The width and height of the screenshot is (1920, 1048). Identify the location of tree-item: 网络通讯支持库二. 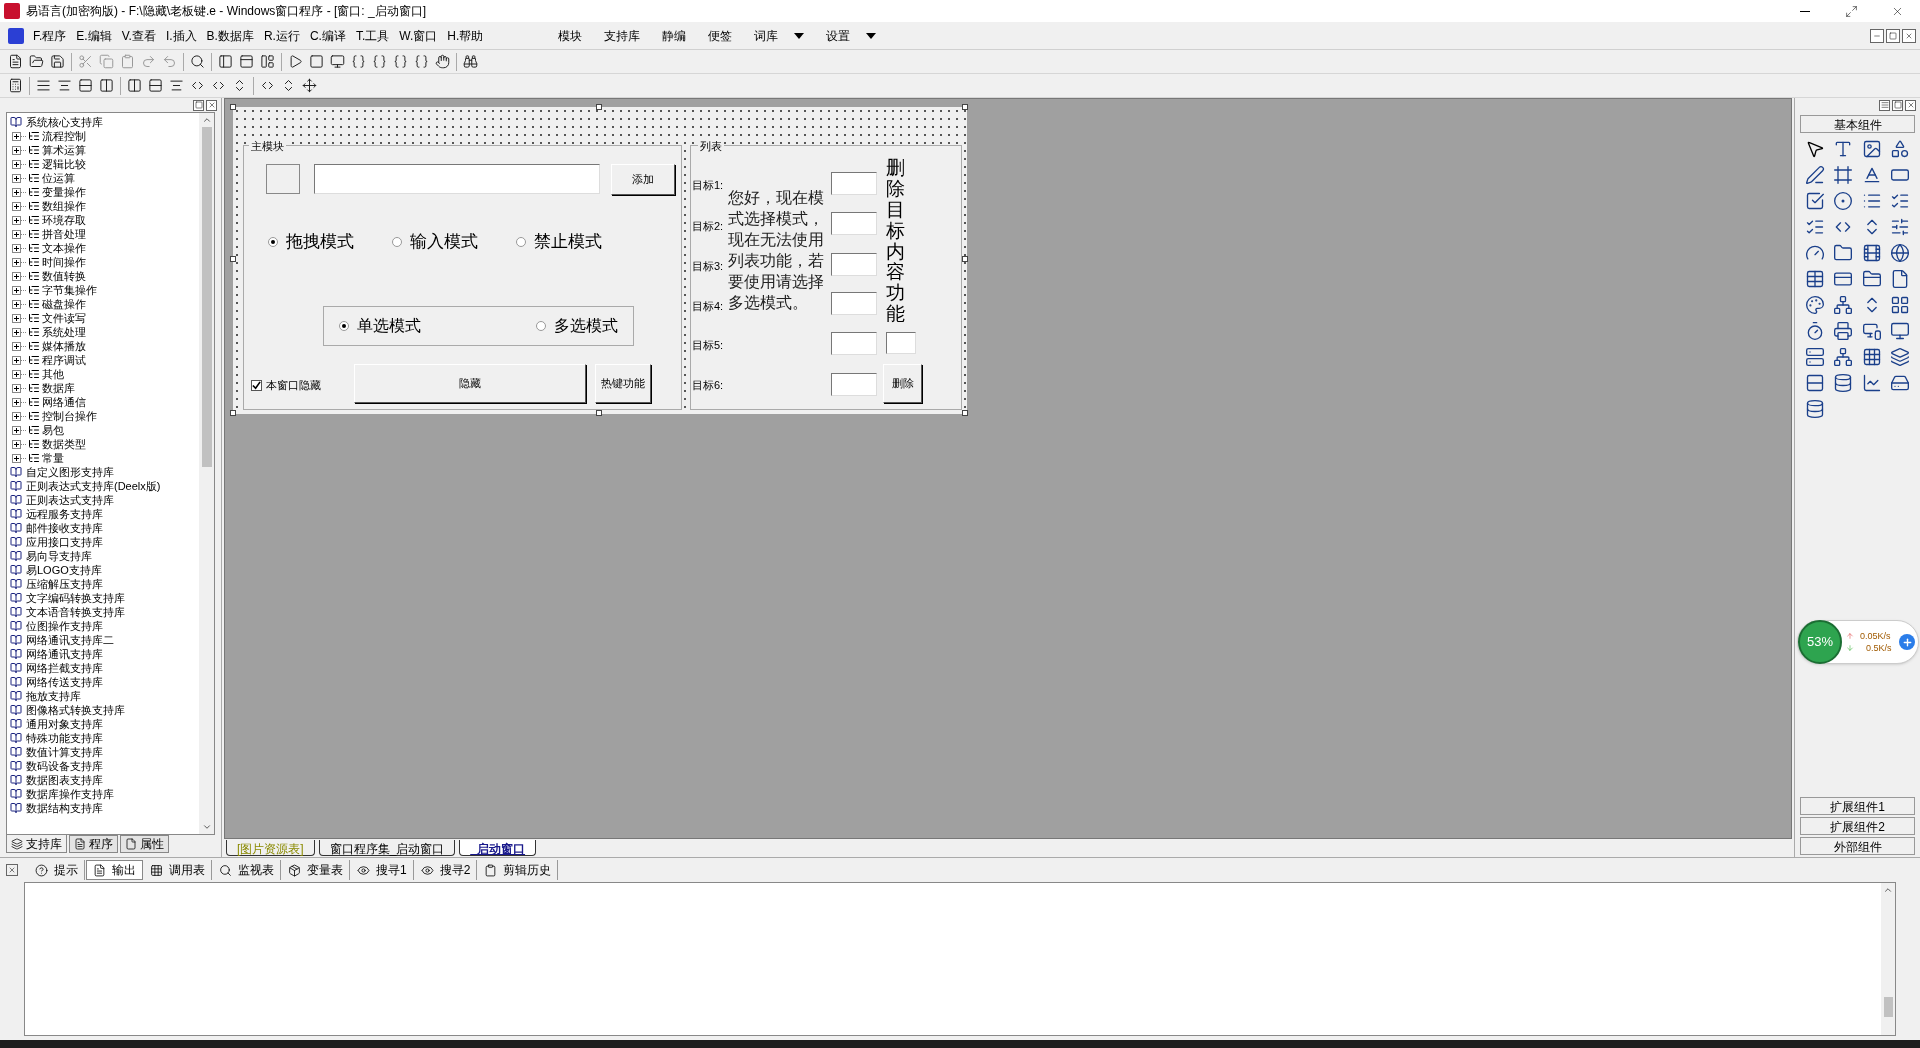
(70, 640).